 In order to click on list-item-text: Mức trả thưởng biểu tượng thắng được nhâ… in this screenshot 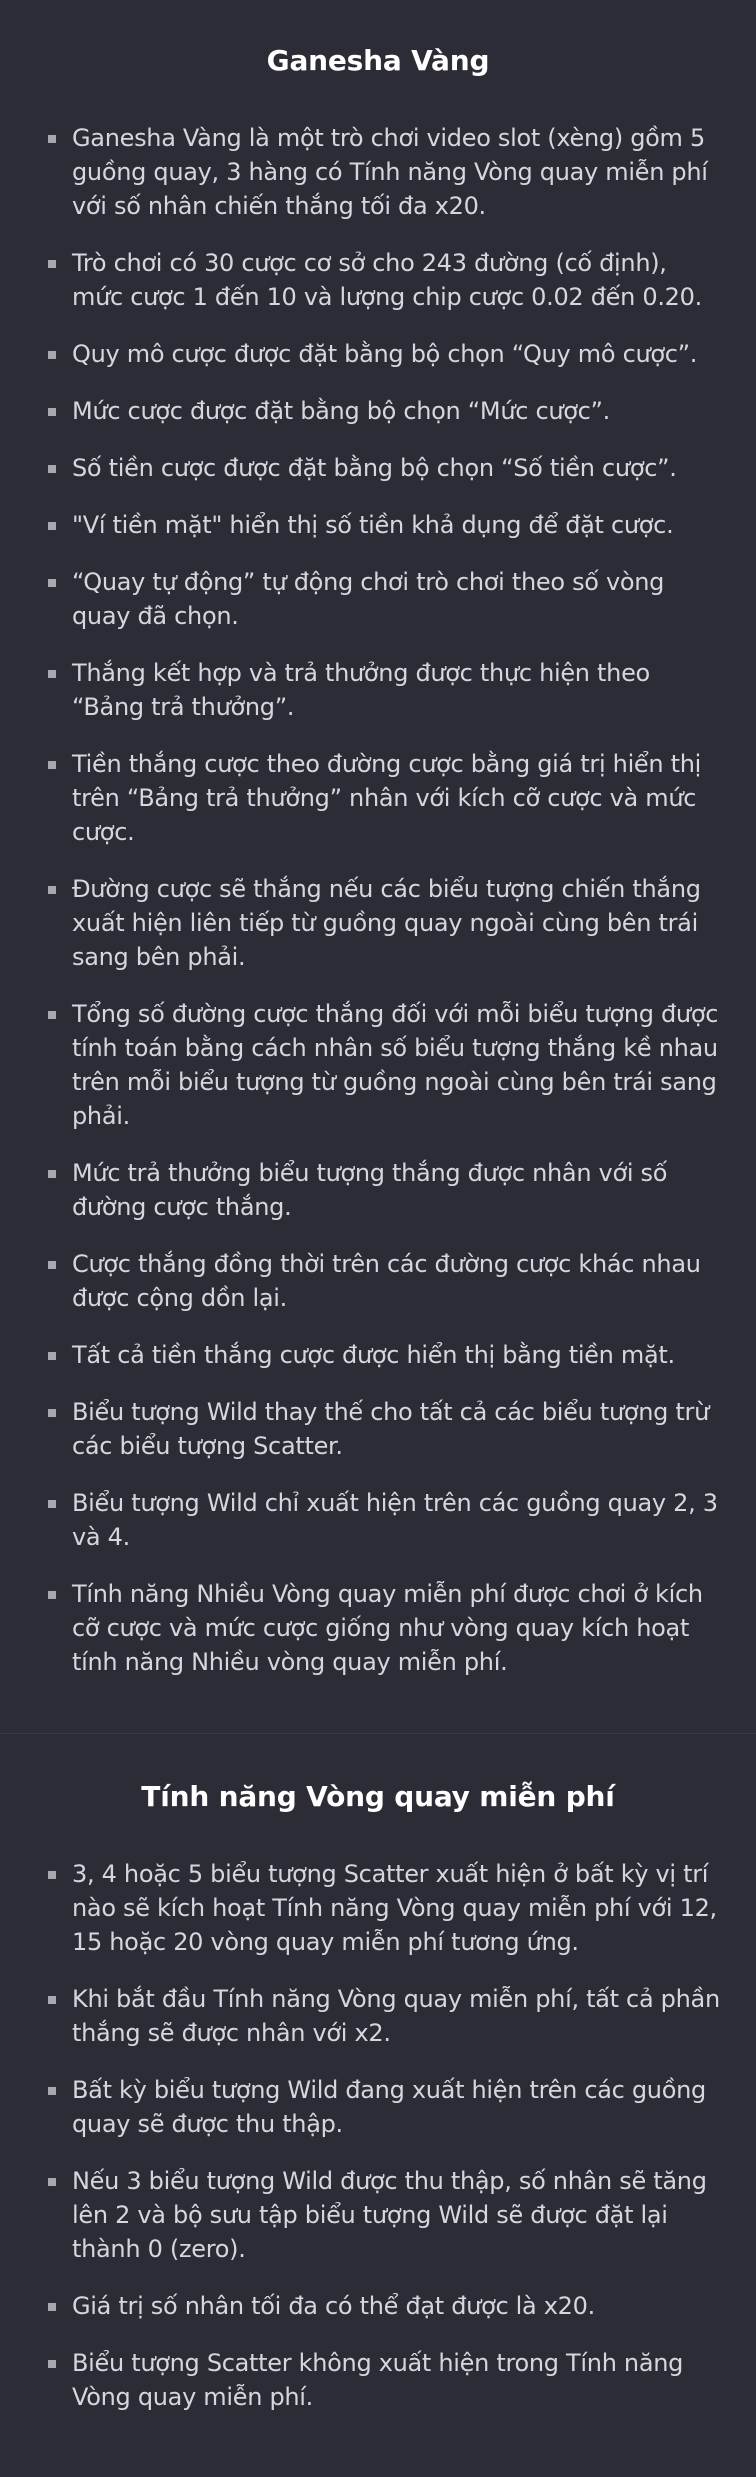, I will do `click(370, 1190)`.